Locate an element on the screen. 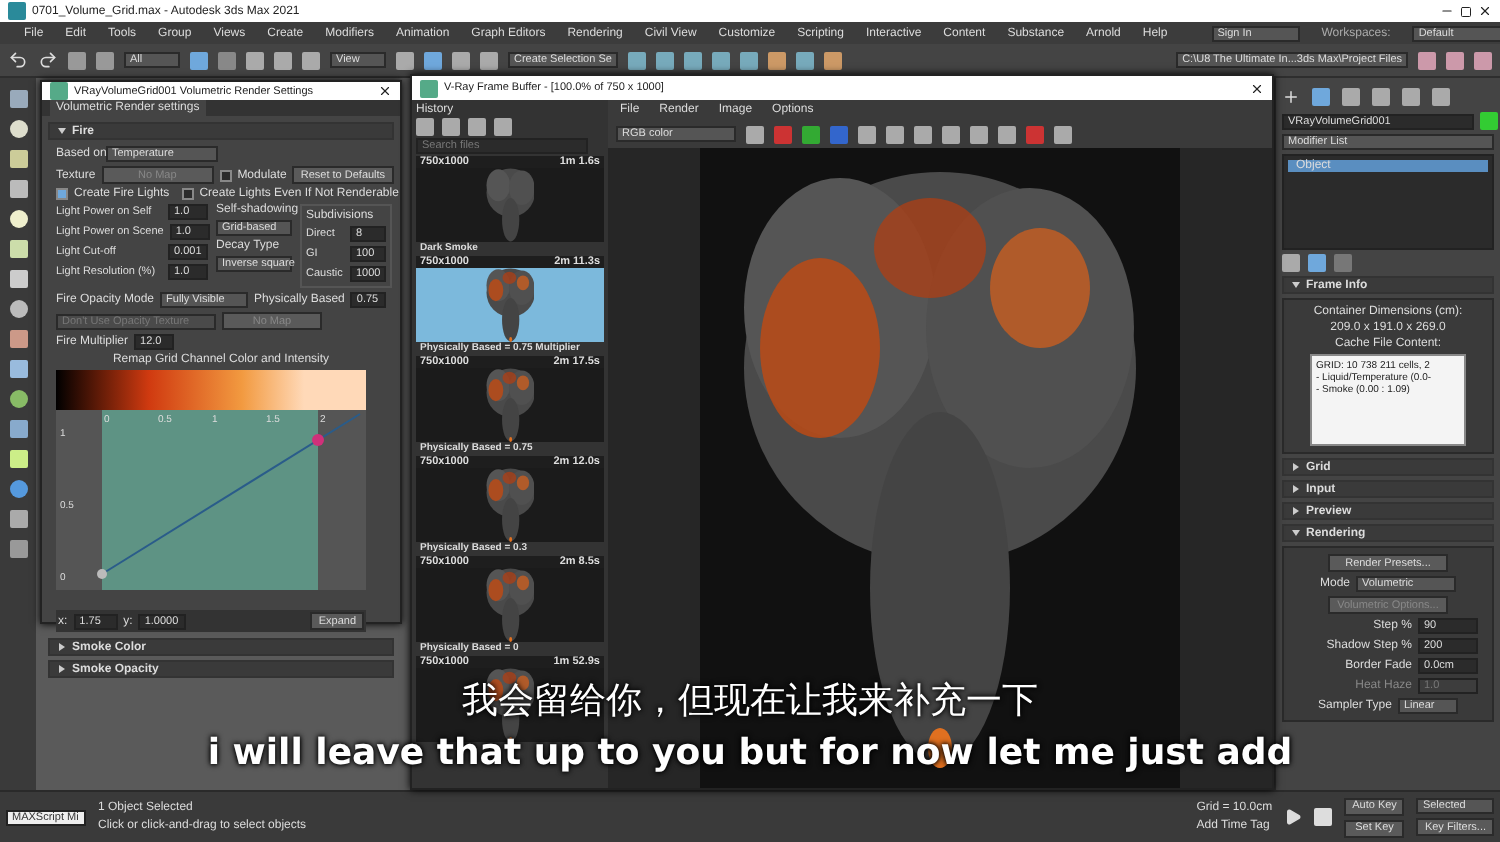 This screenshot has width=1500, height=842. minimize-icon is located at coordinates (1447, 11).